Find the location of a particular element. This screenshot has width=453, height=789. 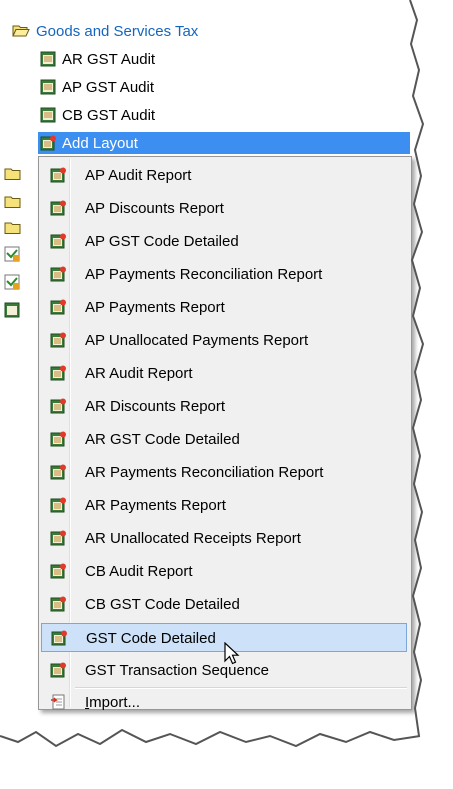

tree-item-ap-gst-audit: AP GST Audit is located at coordinates (97, 87).